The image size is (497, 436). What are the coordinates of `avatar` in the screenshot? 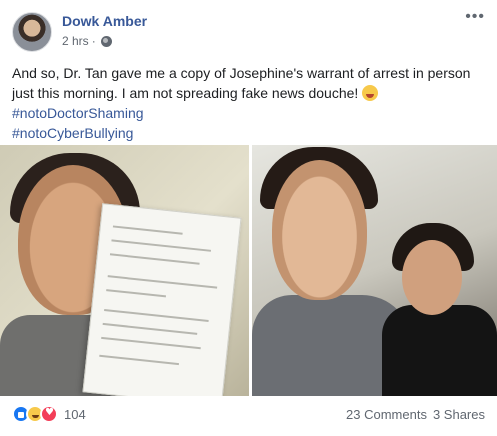 It's located at (32, 32).